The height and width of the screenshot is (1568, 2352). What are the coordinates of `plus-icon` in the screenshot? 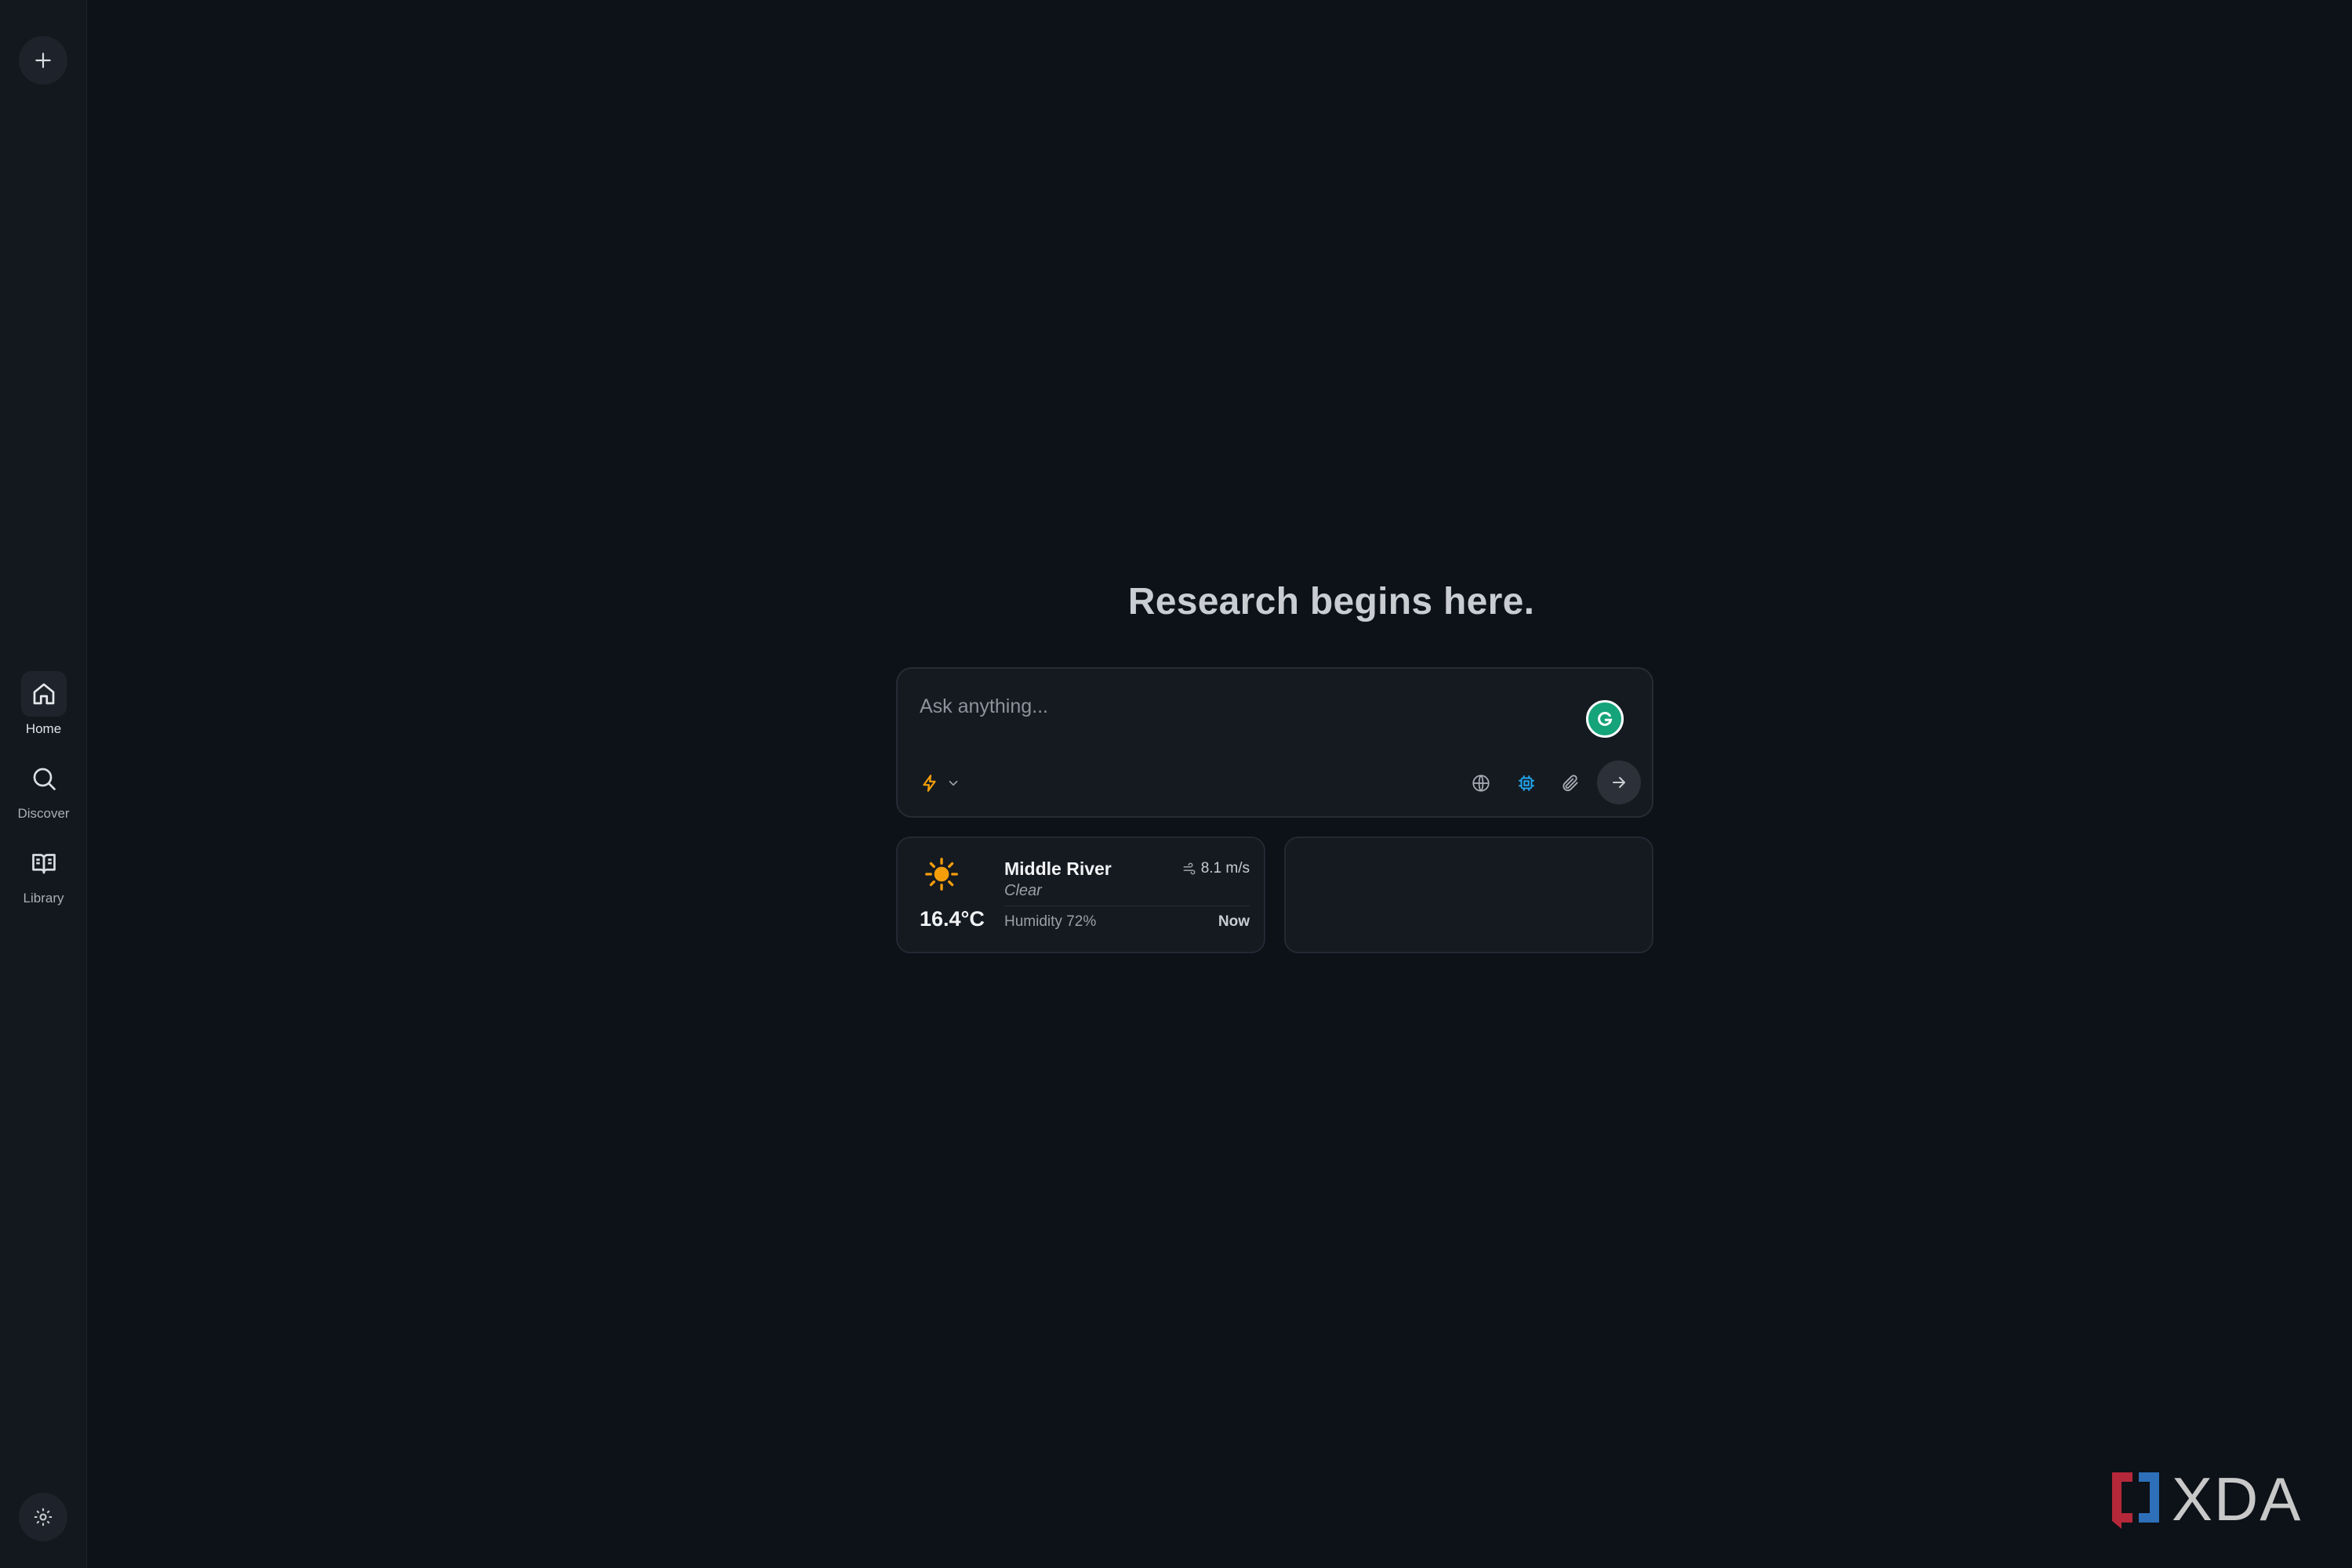 It's located at (43, 61).